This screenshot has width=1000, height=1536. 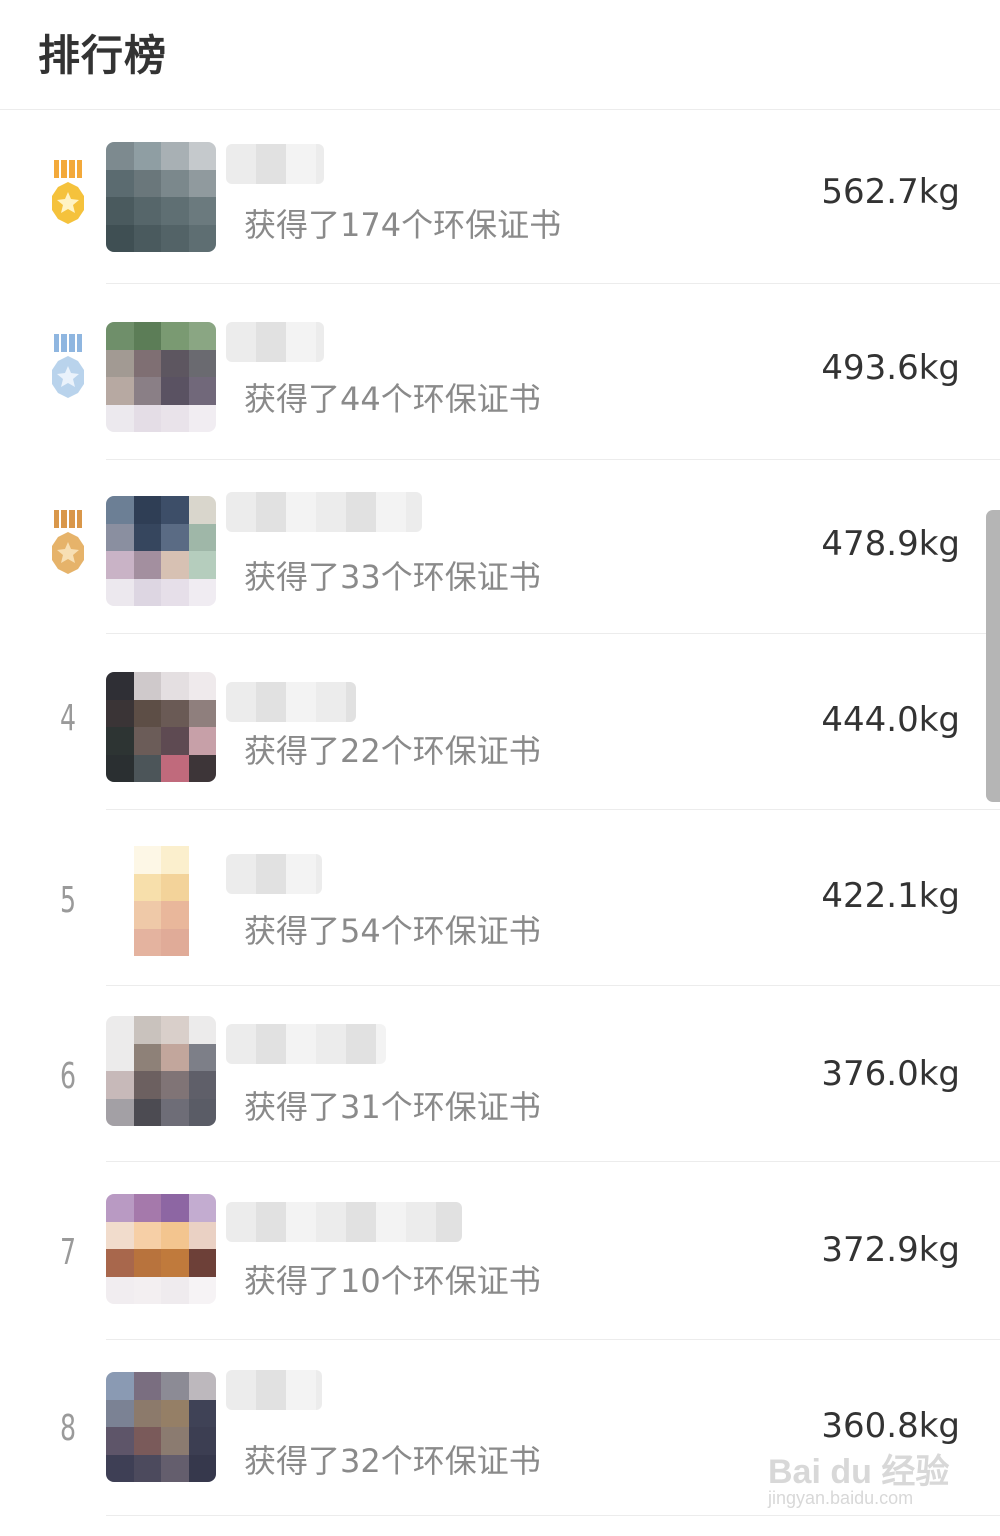 I want to click on weight-value: 422.1kg, so click(x=890, y=896).